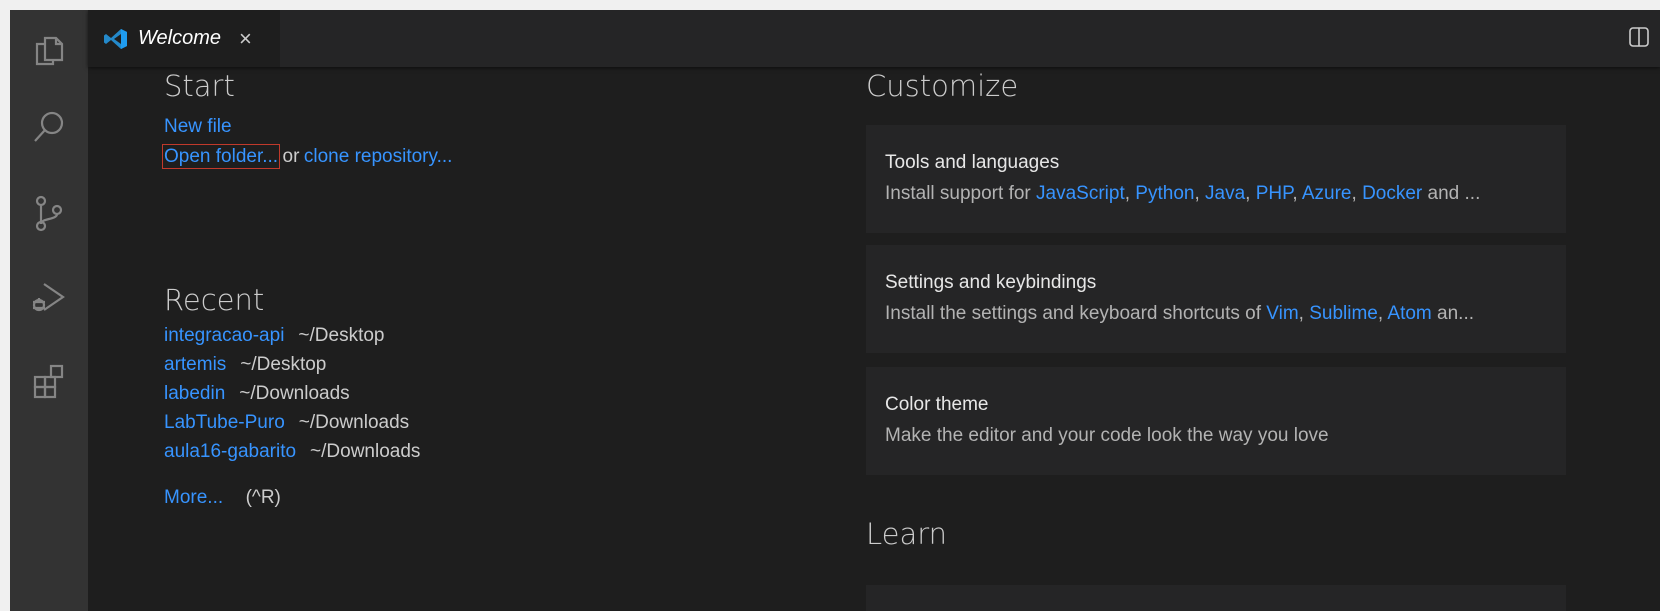 Image resolution: width=1660 pixels, height=611 pixels. I want to click on tab-welcome: Welcome ×, so click(184, 38).